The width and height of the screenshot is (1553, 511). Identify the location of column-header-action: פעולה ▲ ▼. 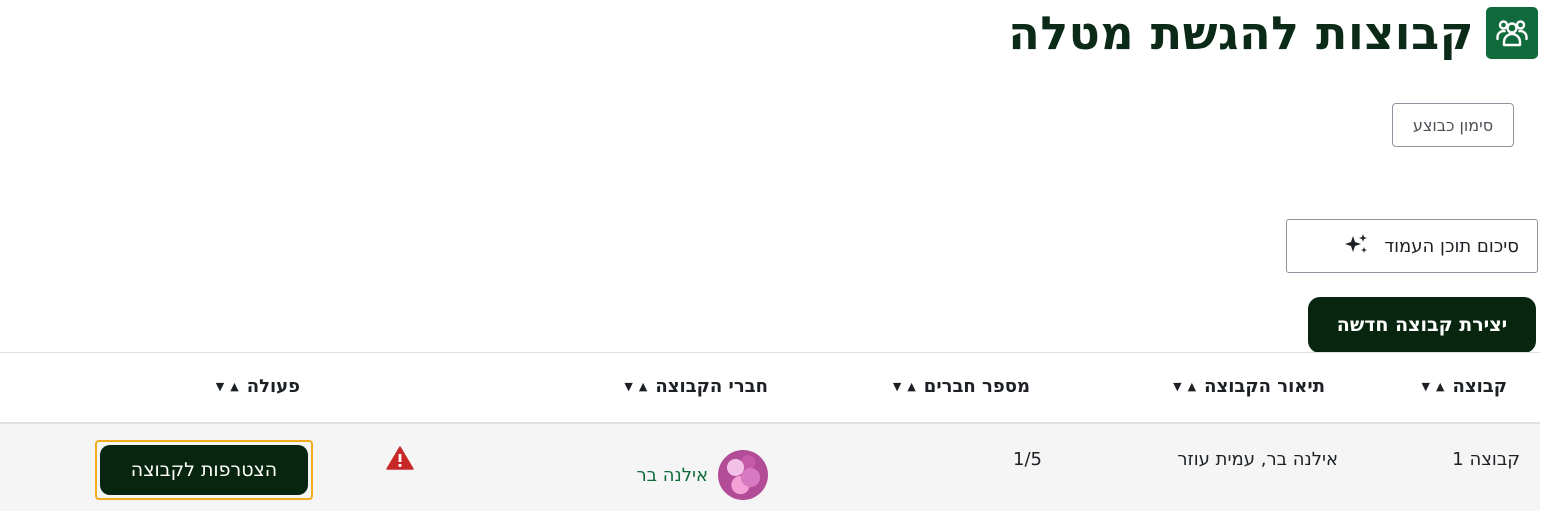
(258, 386).